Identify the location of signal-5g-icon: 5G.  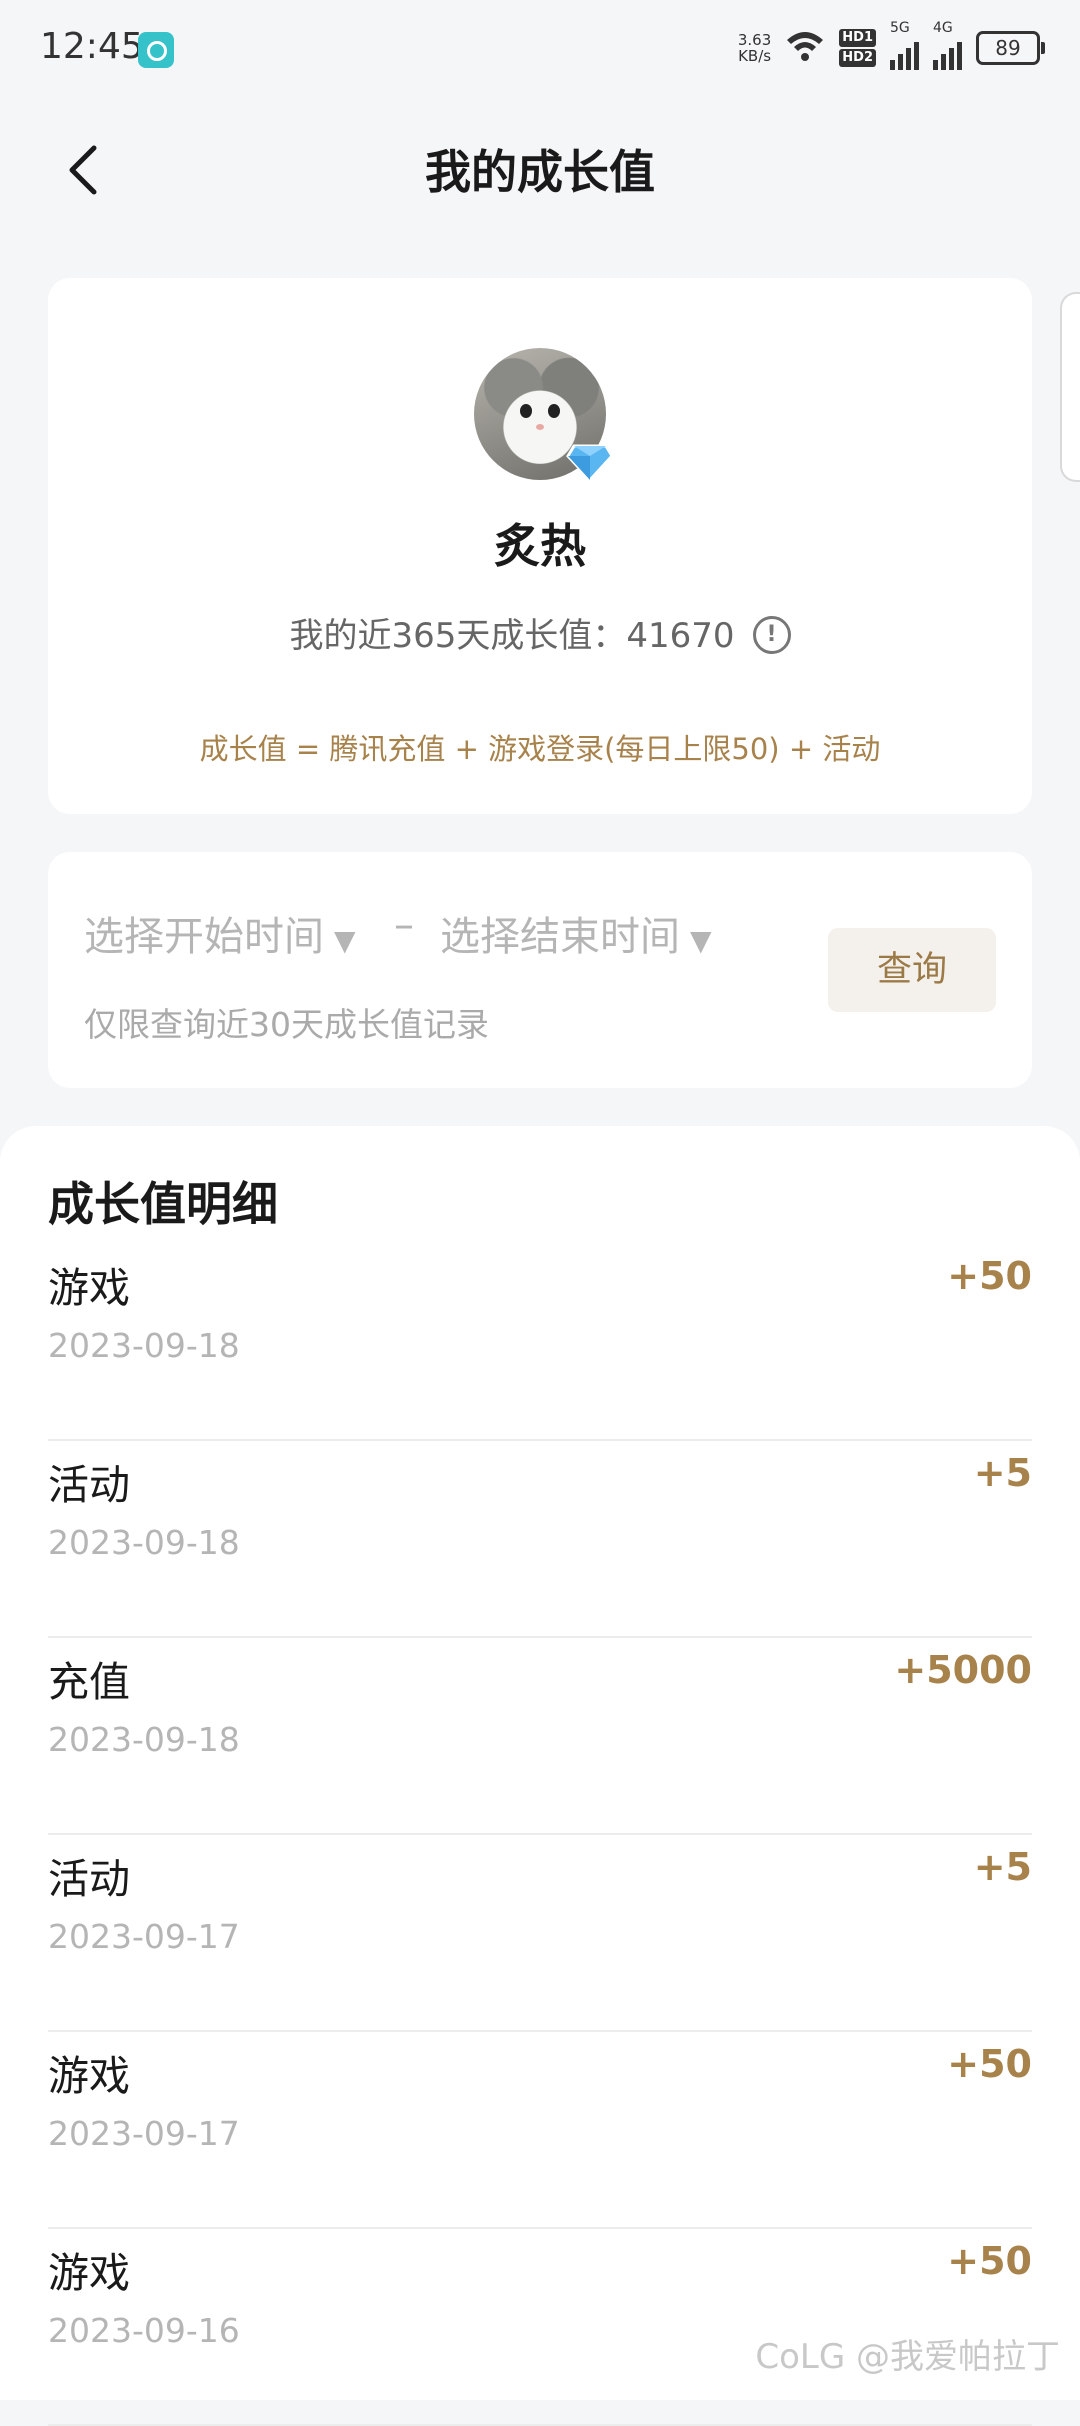
(904, 45).